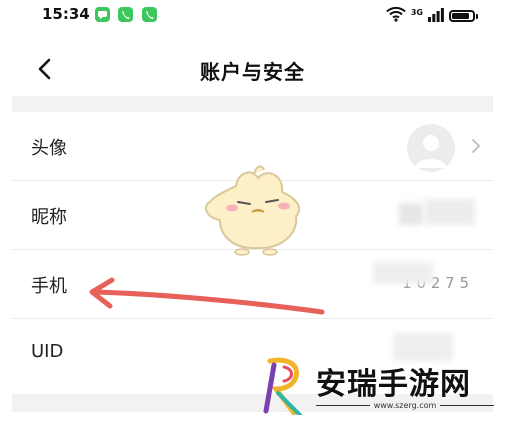 This screenshot has width=505, height=421. What do you see at coordinates (343, 405) in the screenshot?
I see `url-divider-left` at bounding box center [343, 405].